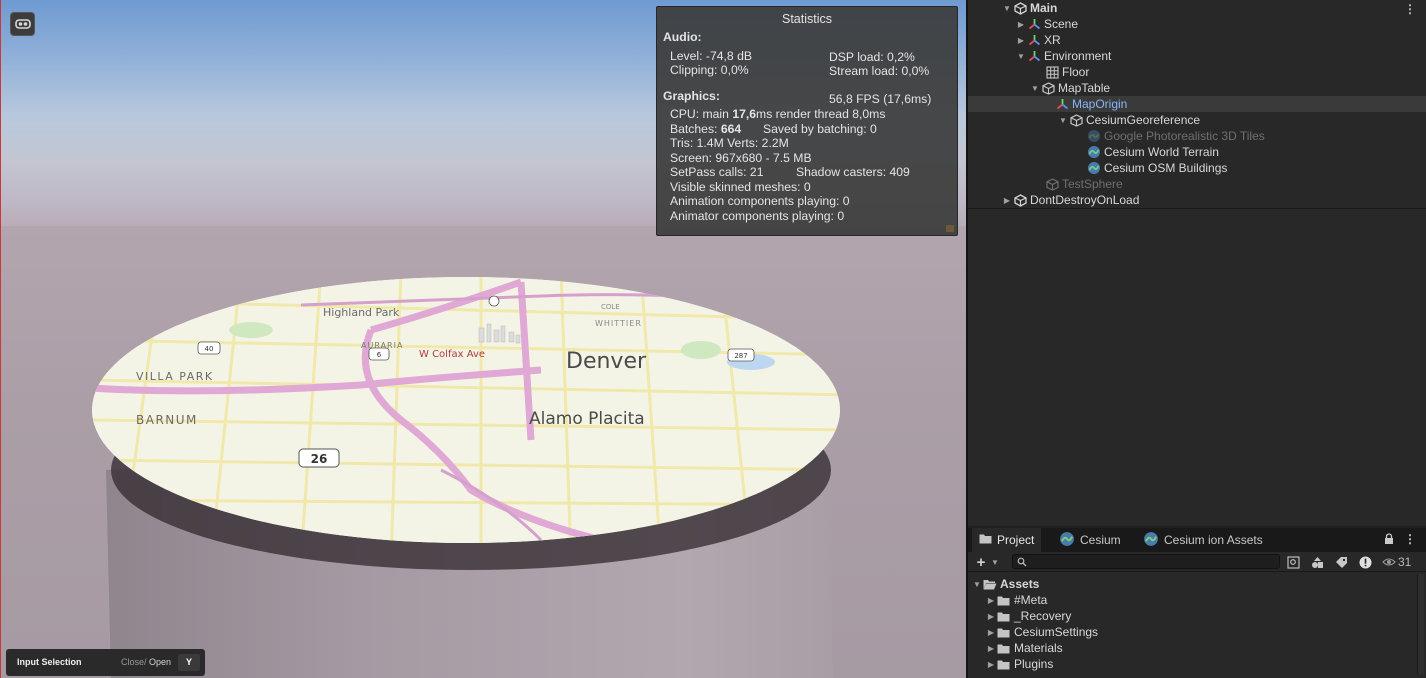  Describe the element at coordinates (1197, 584) in the screenshot. I see `project-folder-assets: ▼ Assets` at that location.